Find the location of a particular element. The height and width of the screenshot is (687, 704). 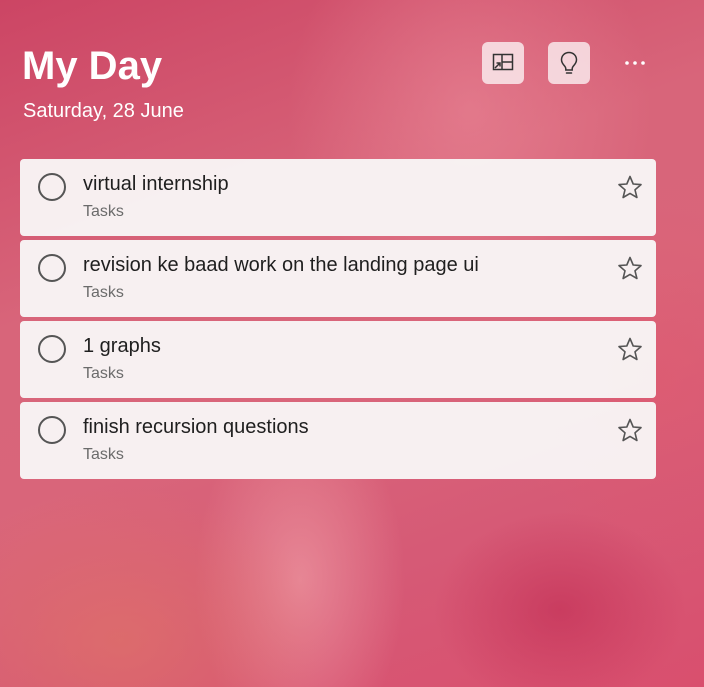

suggestions-button is located at coordinates (569, 63).